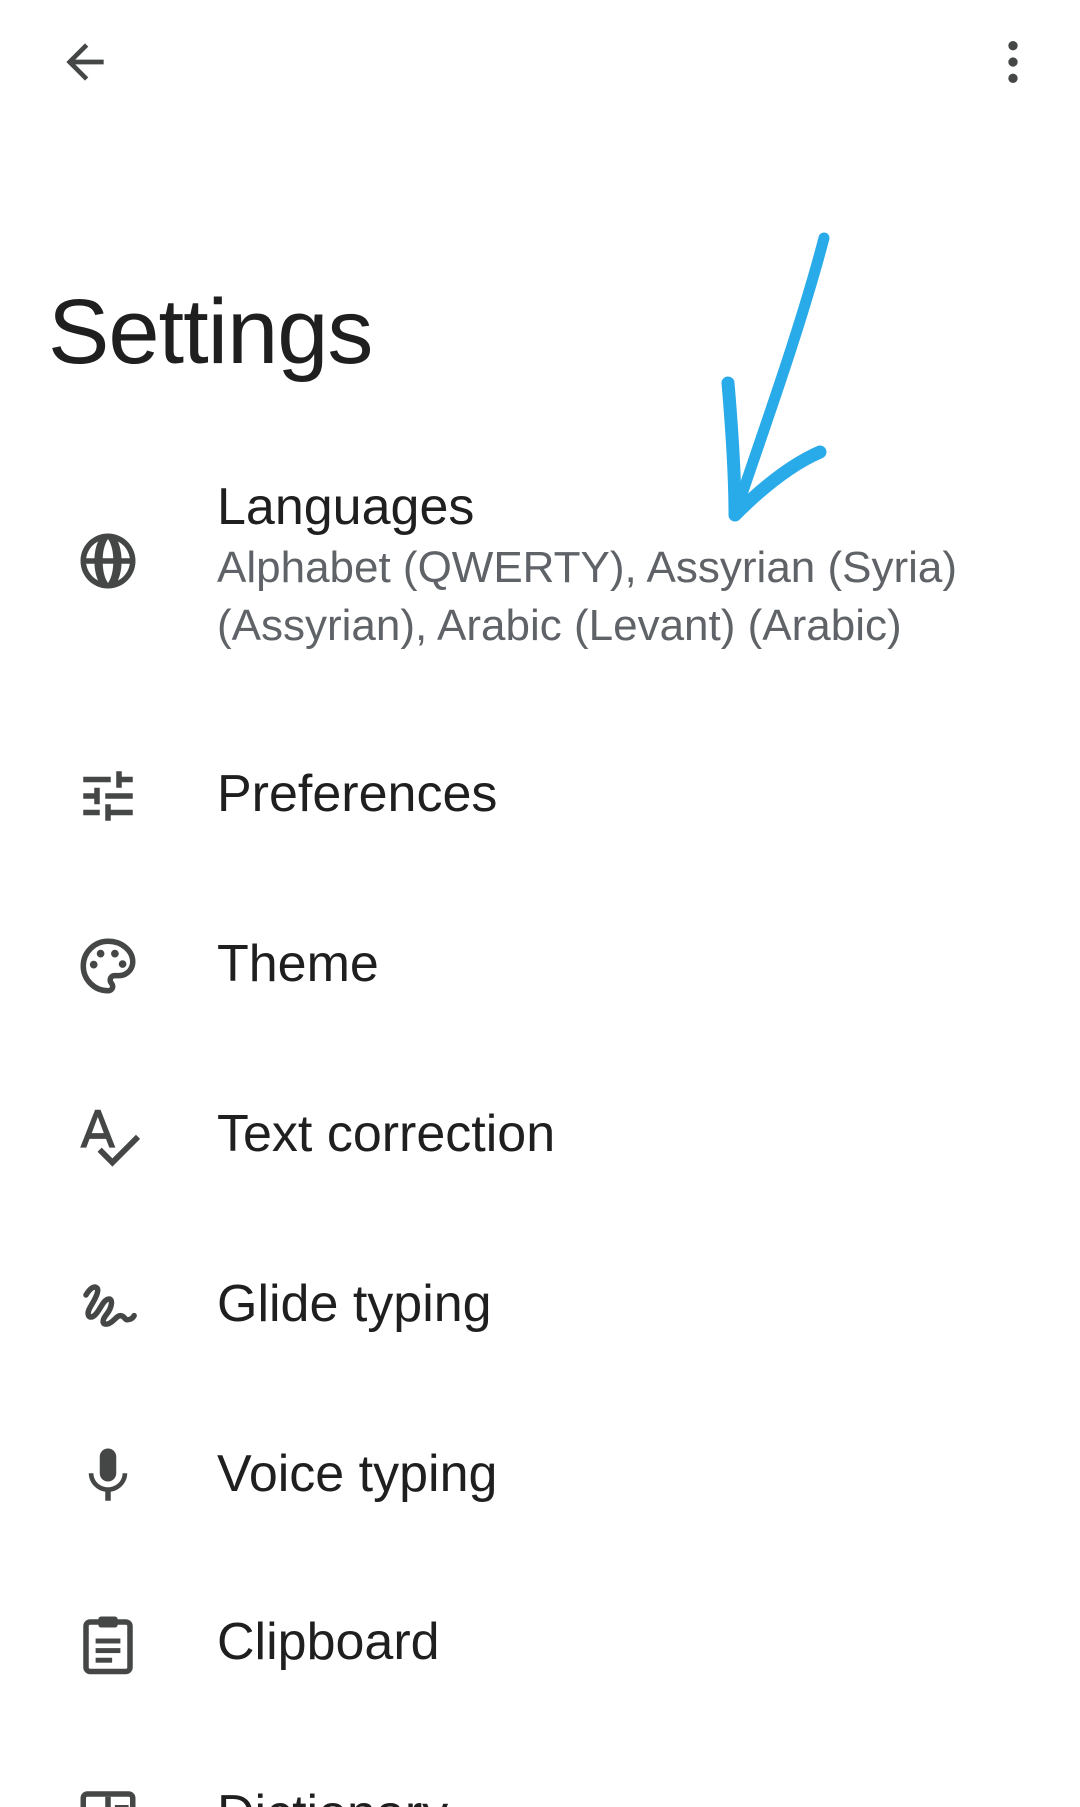 The image size is (1080, 1807). What do you see at coordinates (108, 1793) in the screenshot?
I see `dictionary-icon` at bounding box center [108, 1793].